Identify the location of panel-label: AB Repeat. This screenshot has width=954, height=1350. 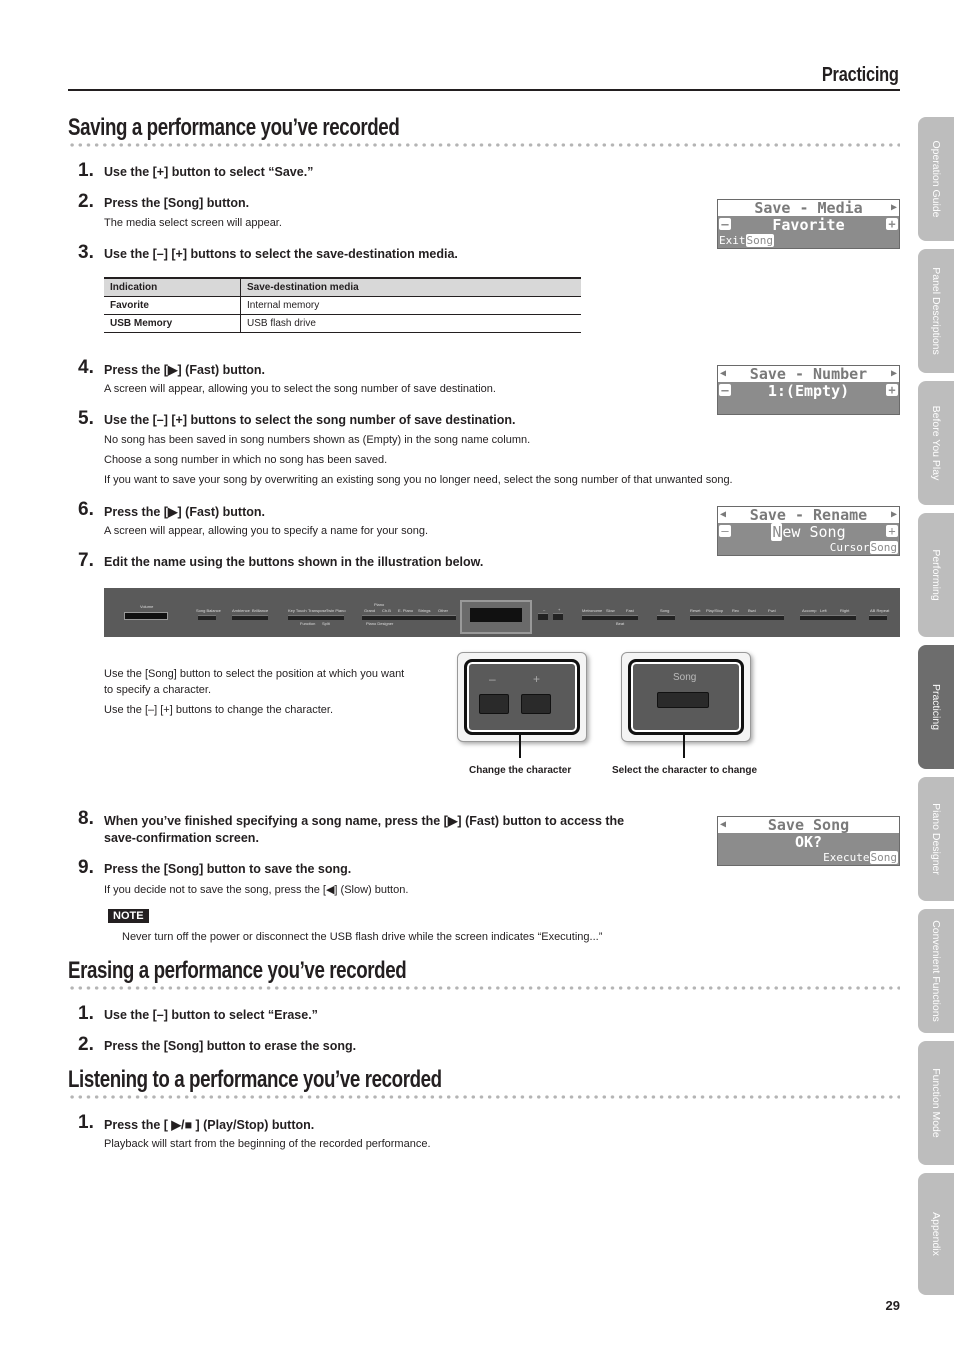
(880, 610).